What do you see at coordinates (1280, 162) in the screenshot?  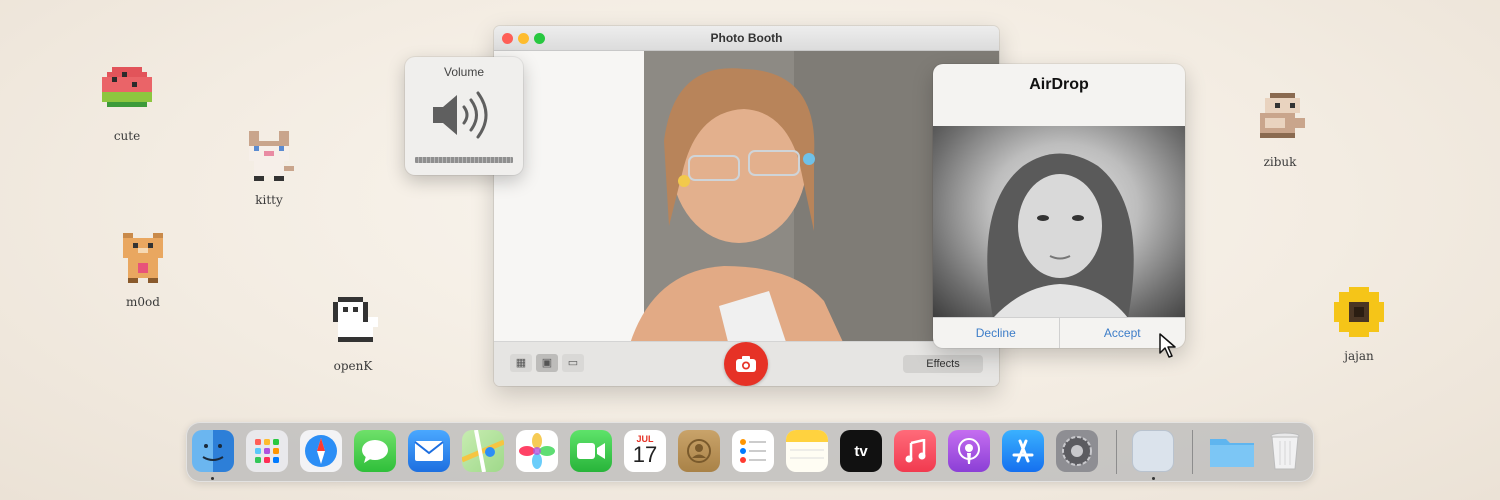 I see `desktop-icon-label: zibuk` at bounding box center [1280, 162].